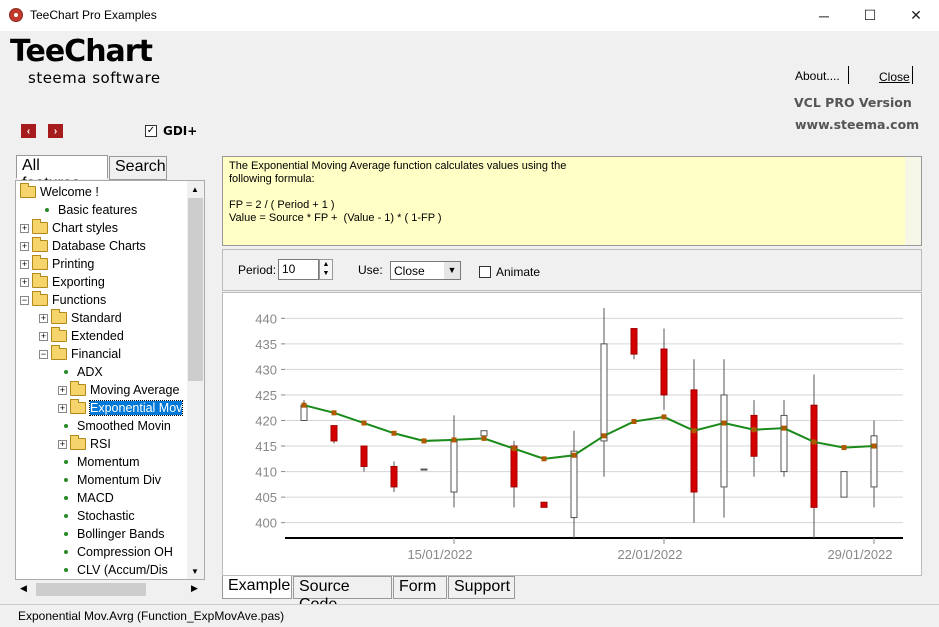 This screenshot has width=939, height=627. Describe the element at coordinates (138, 168) in the screenshot. I see `tab-search: Search` at that location.